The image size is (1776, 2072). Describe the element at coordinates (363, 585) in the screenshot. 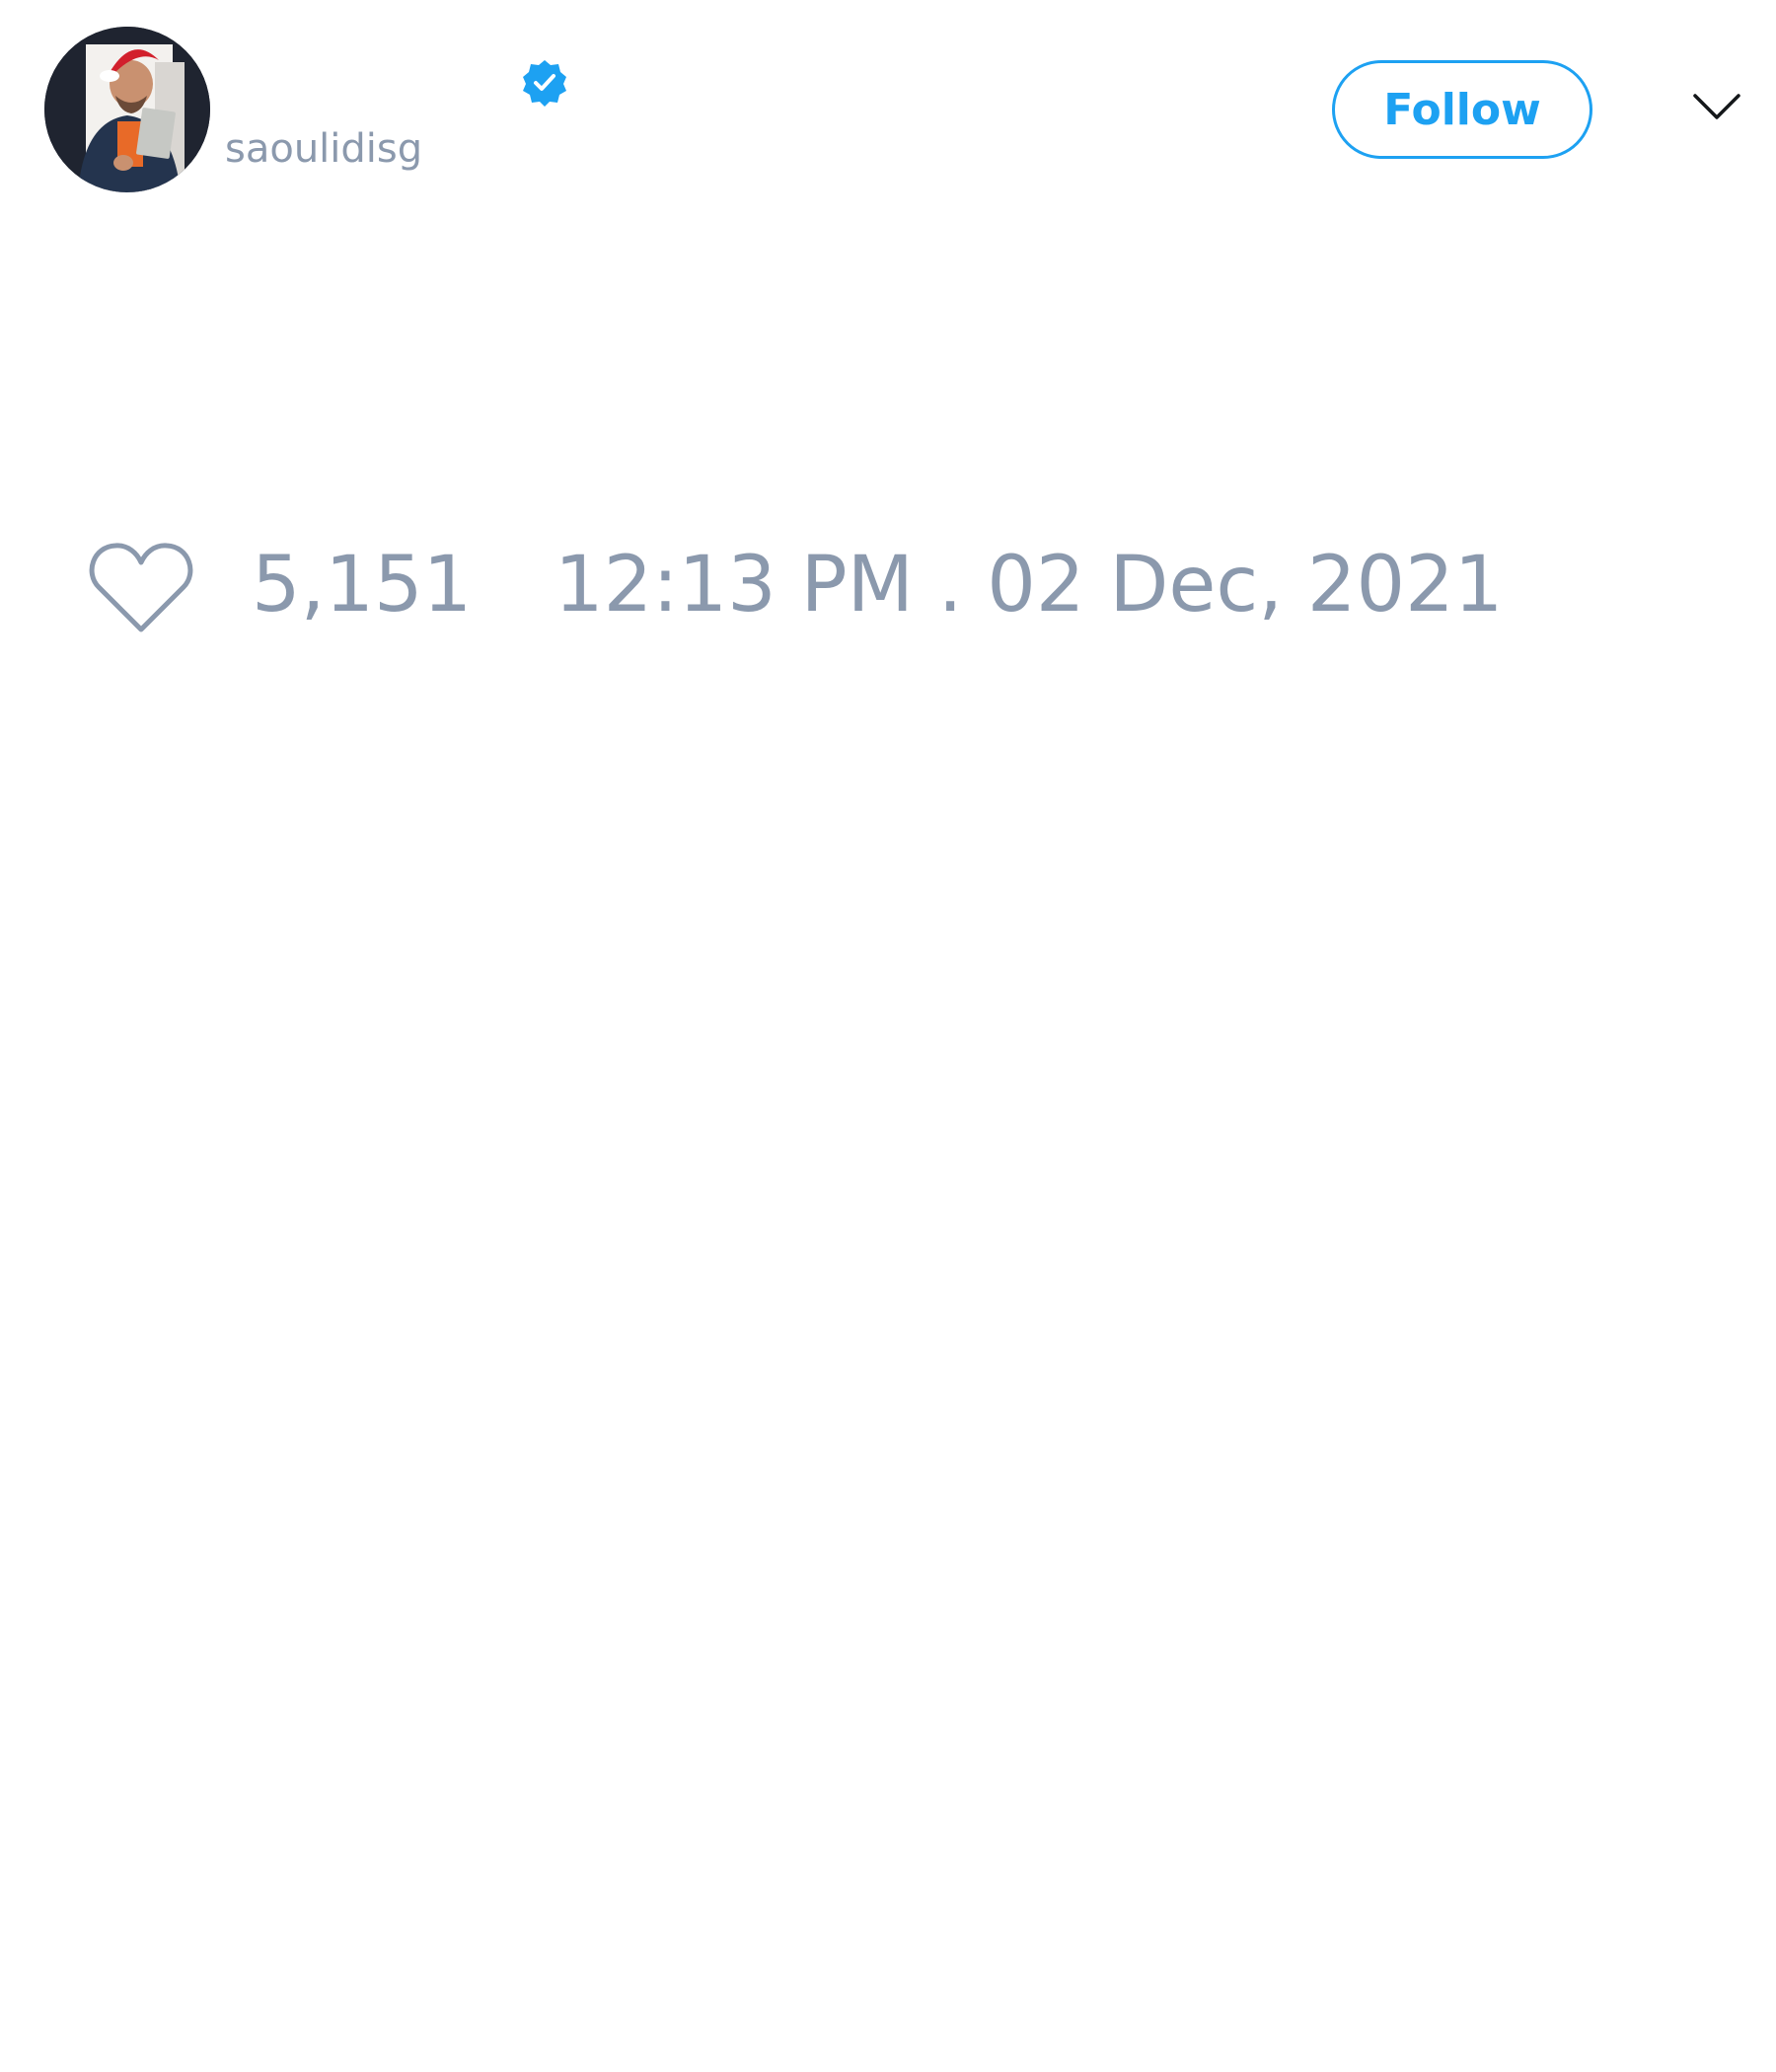

I see `like-count: 5,151` at that location.